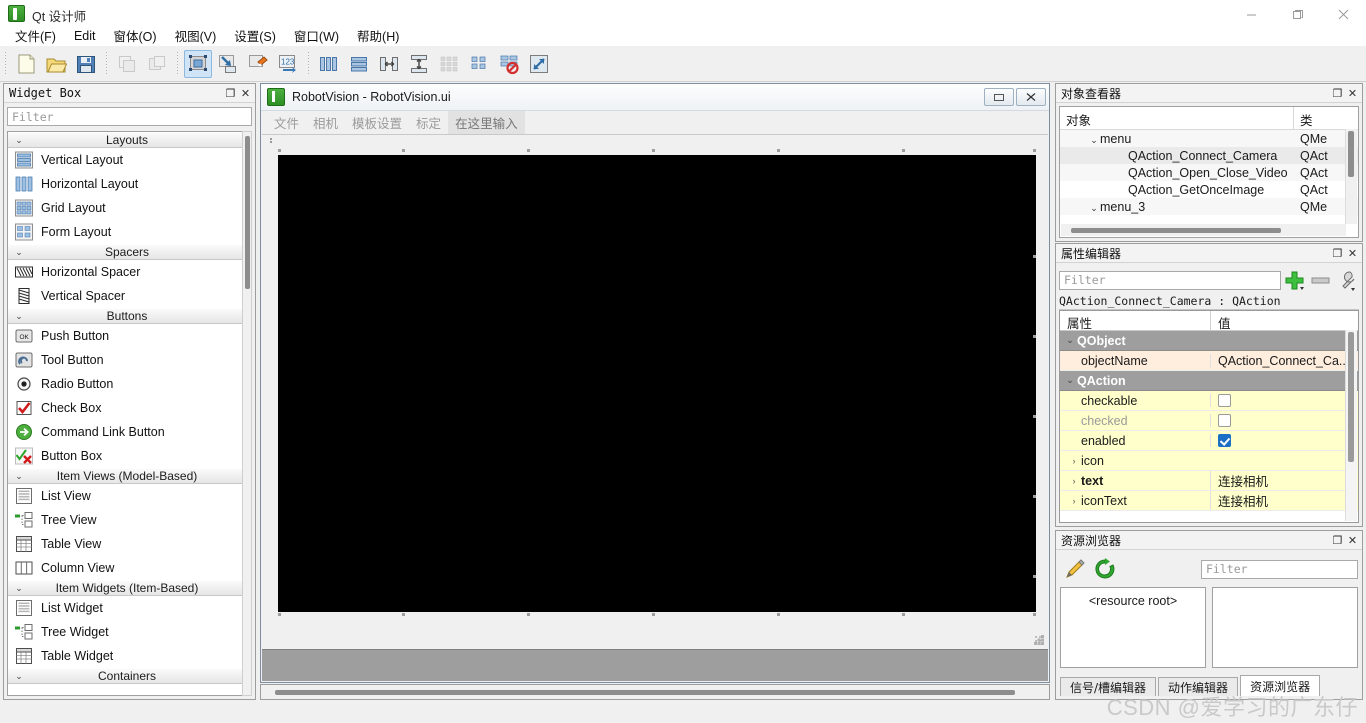 This screenshot has width=1366, height=723. What do you see at coordinates (127, 496) in the screenshot?
I see `widget-item: List View` at bounding box center [127, 496].